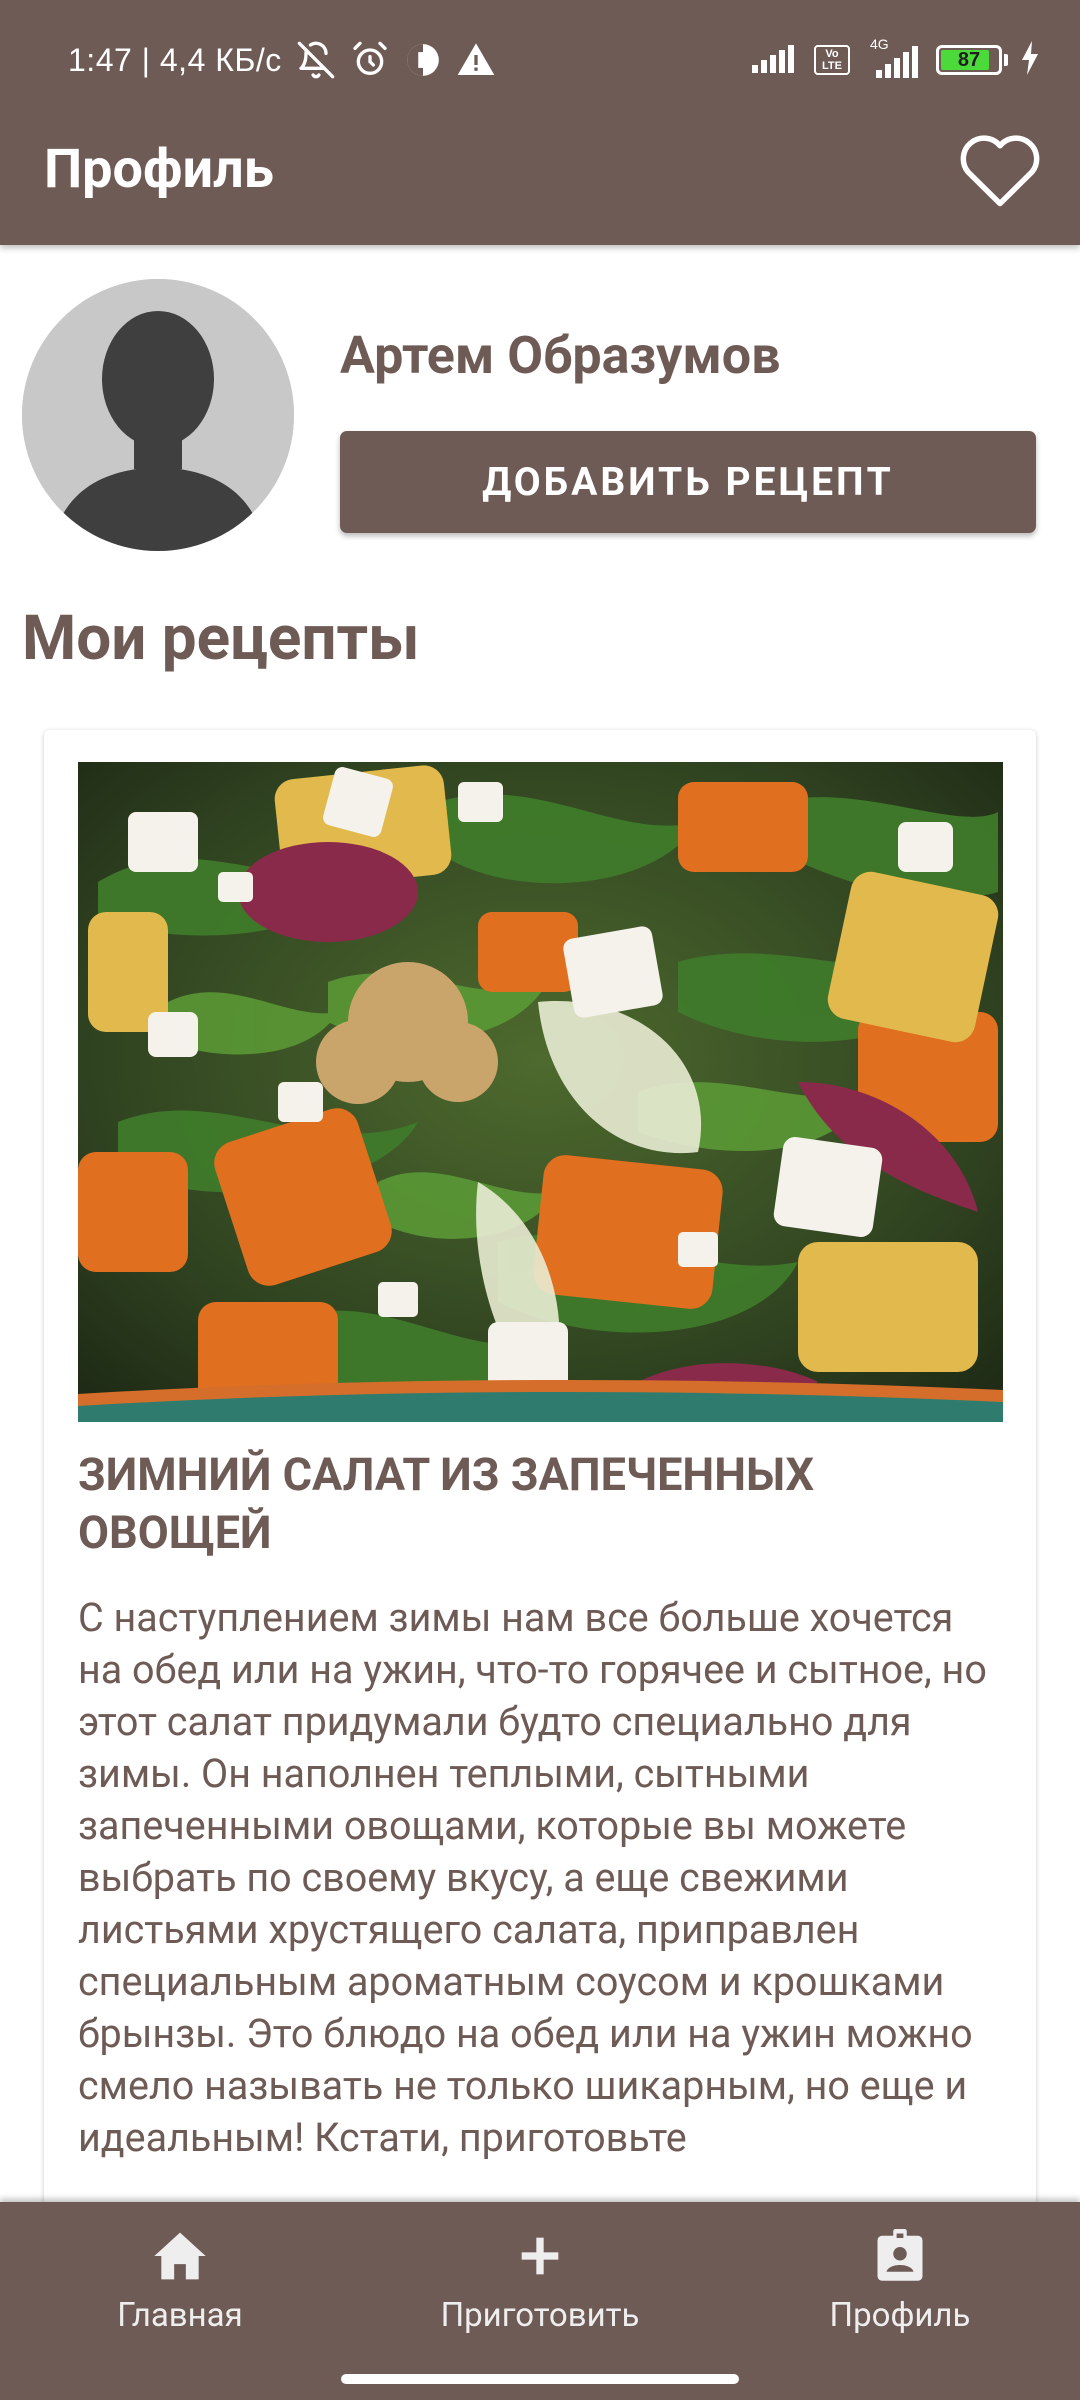  I want to click on profile-badge-icon, so click(900, 2256).